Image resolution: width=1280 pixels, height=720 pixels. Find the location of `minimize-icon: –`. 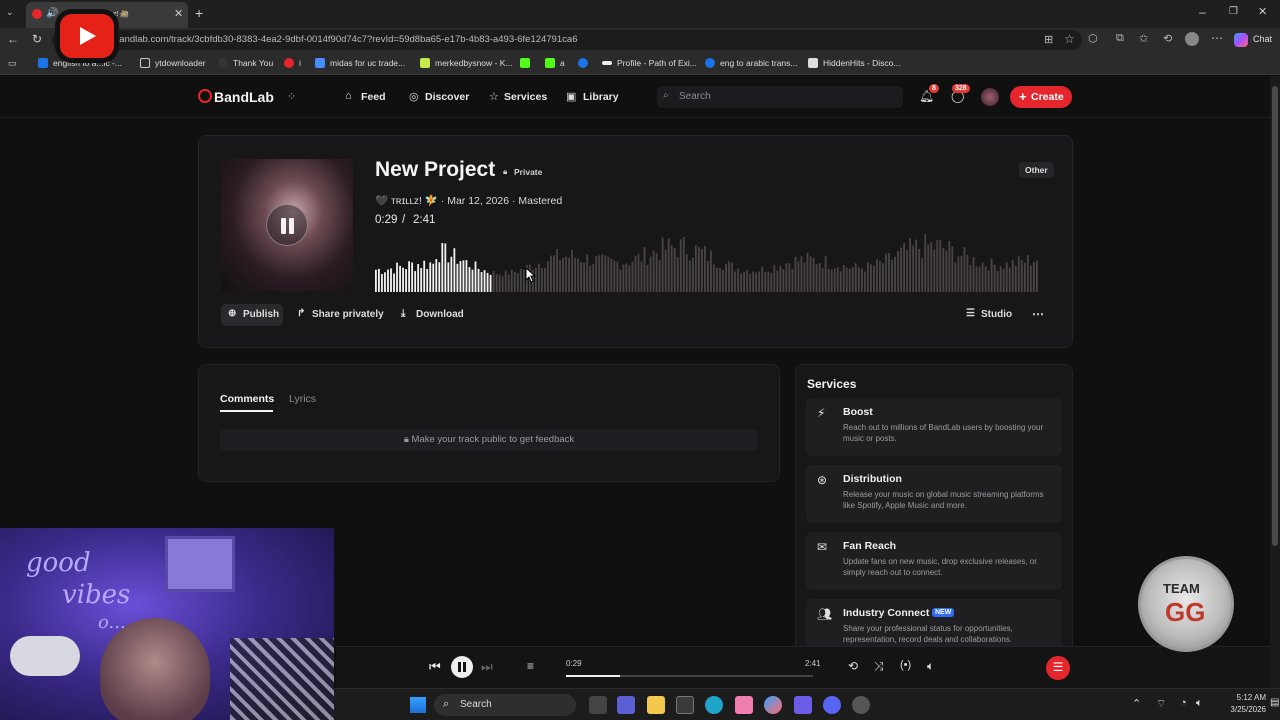

minimize-icon: – is located at coordinates (1202, 12).